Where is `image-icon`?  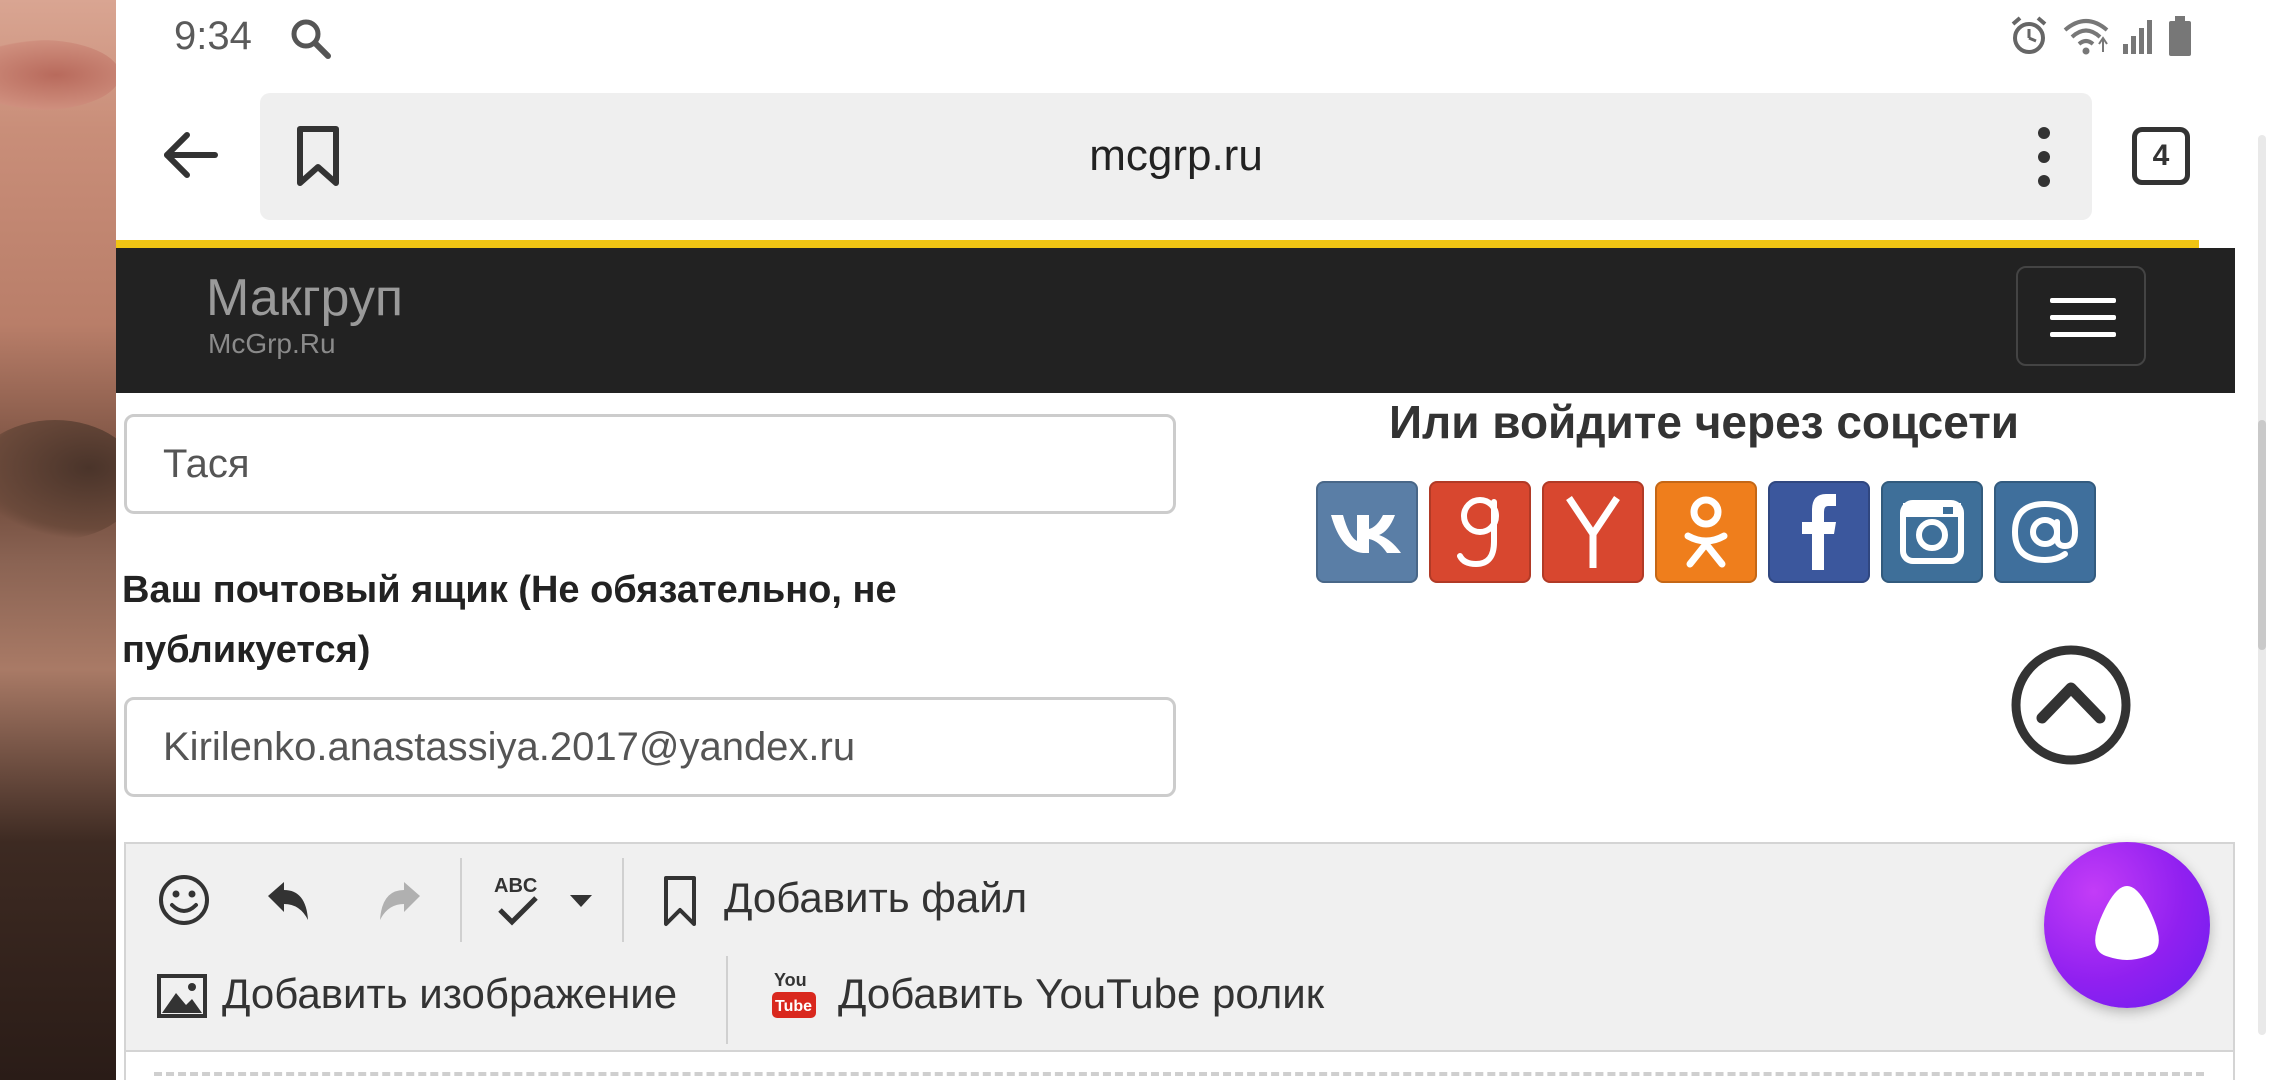 image-icon is located at coordinates (182, 996).